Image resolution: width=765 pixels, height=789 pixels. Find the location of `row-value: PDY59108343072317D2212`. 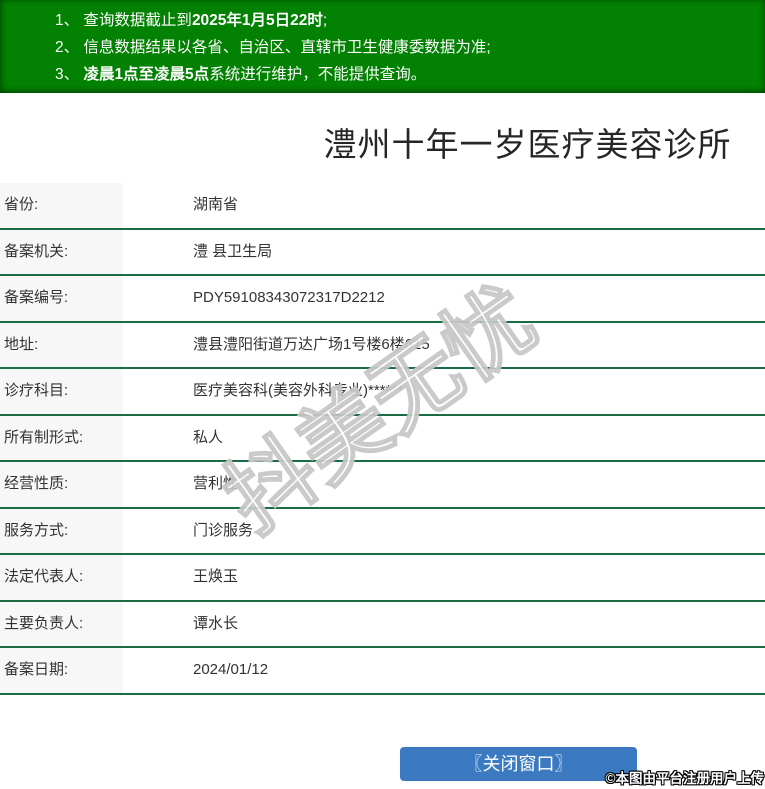

row-value: PDY59108343072317D2212 is located at coordinates (289, 297).